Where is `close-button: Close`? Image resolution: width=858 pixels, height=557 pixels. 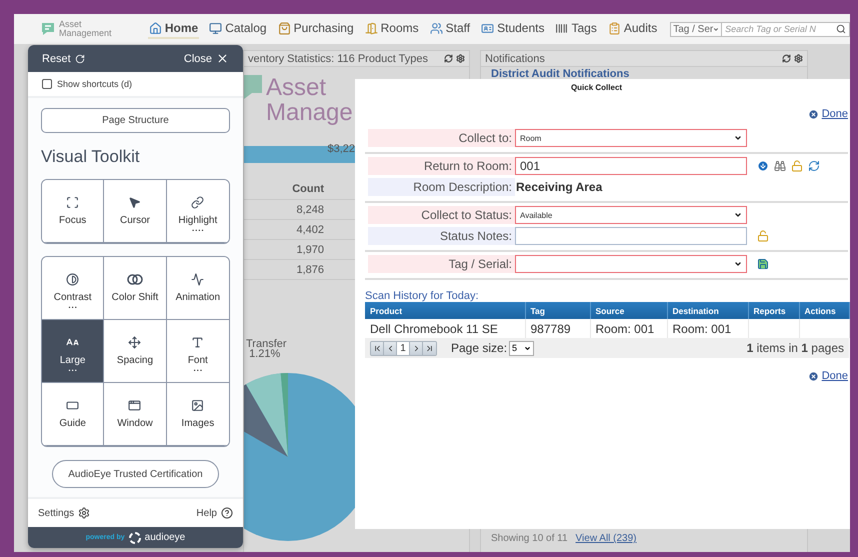
close-button: Close is located at coordinates (206, 58).